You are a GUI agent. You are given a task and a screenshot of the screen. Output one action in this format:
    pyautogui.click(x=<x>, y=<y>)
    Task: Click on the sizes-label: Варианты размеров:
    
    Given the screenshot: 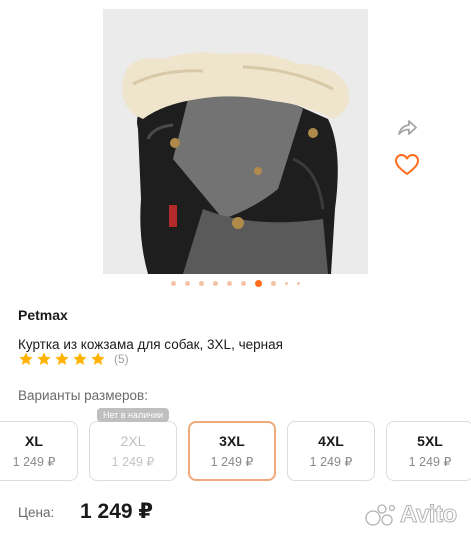 What is the action you would take?
    pyautogui.click(x=83, y=395)
    